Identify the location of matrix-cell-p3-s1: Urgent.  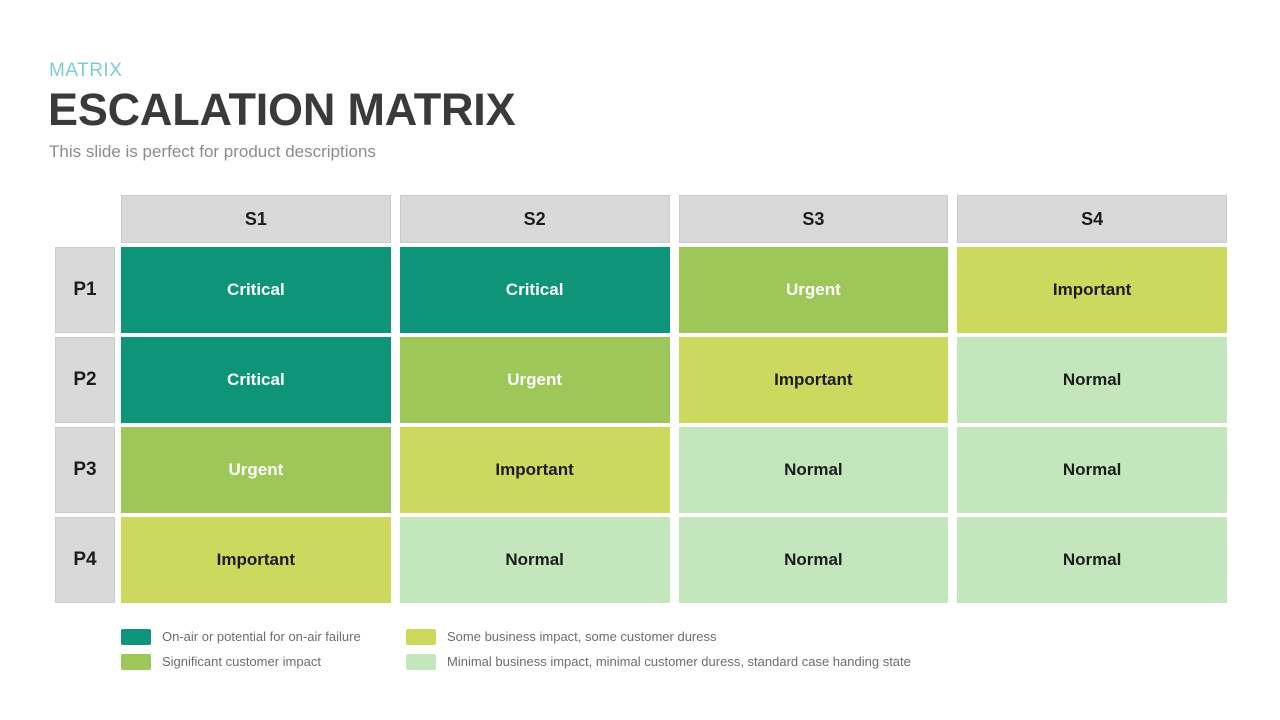
(256, 470).